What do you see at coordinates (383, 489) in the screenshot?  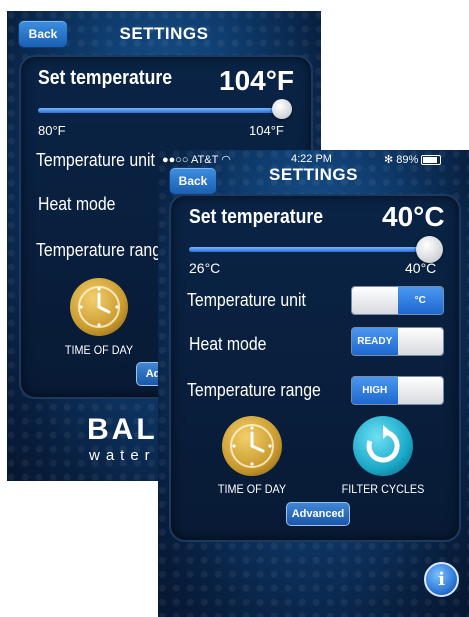 I see `filter-cycles-label: FILTER CYCLES` at bounding box center [383, 489].